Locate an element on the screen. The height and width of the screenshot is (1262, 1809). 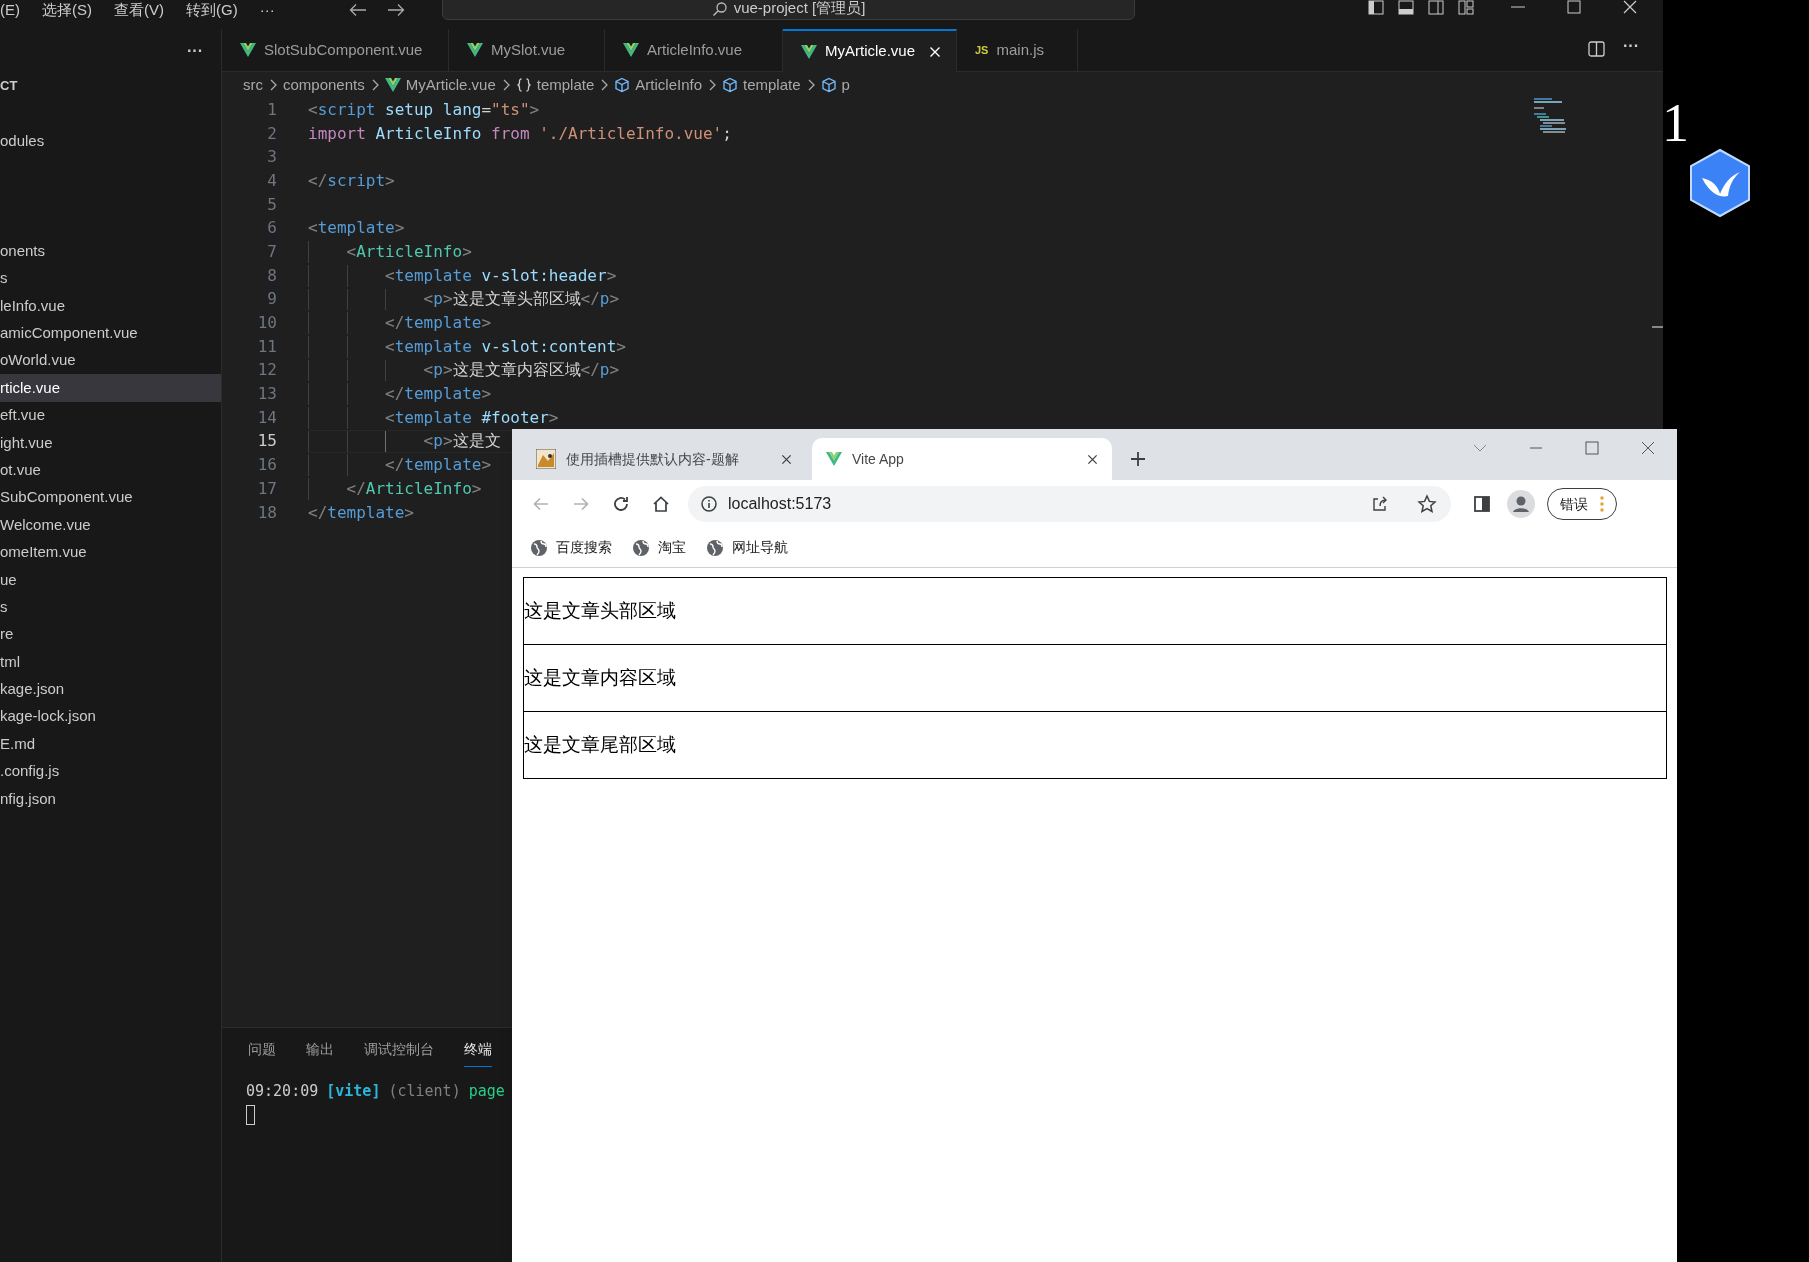
profile-avatar-icon is located at coordinates (1521, 504).